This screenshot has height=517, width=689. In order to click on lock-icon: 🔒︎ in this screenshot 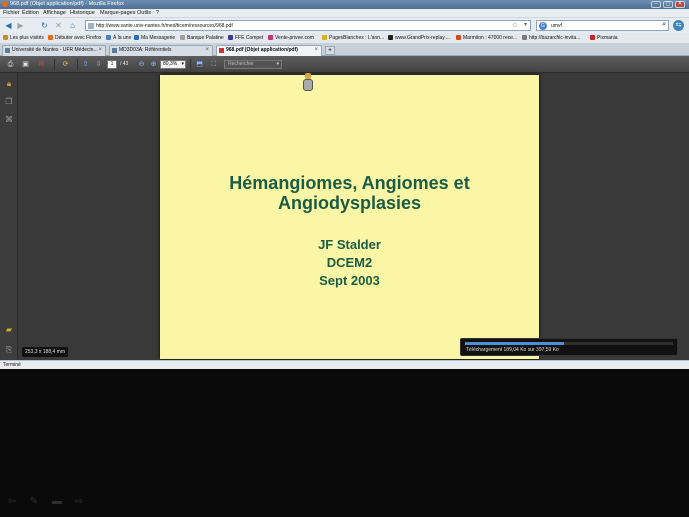, I will do `click(9, 84)`.